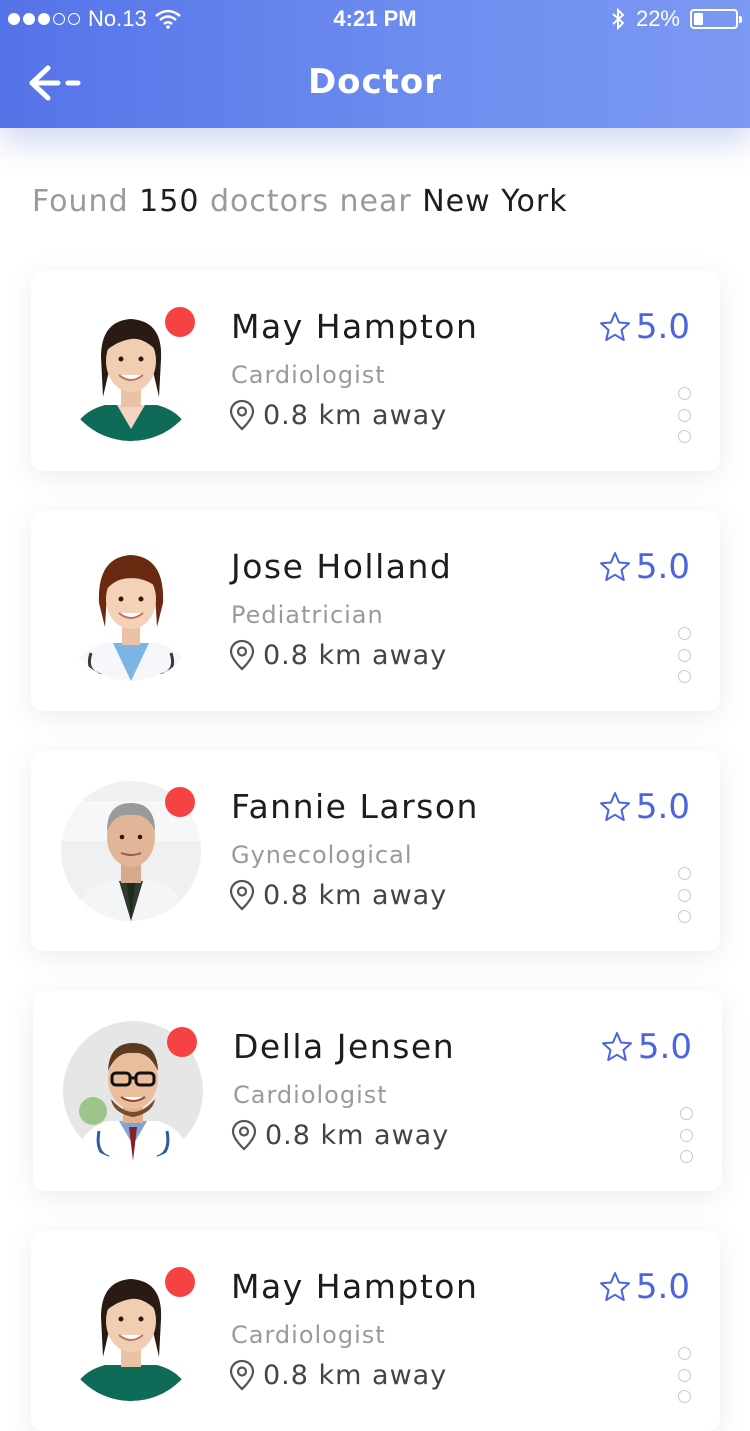 This screenshot has width=750, height=1431. I want to click on summary-middle: doctors near, so click(310, 201).